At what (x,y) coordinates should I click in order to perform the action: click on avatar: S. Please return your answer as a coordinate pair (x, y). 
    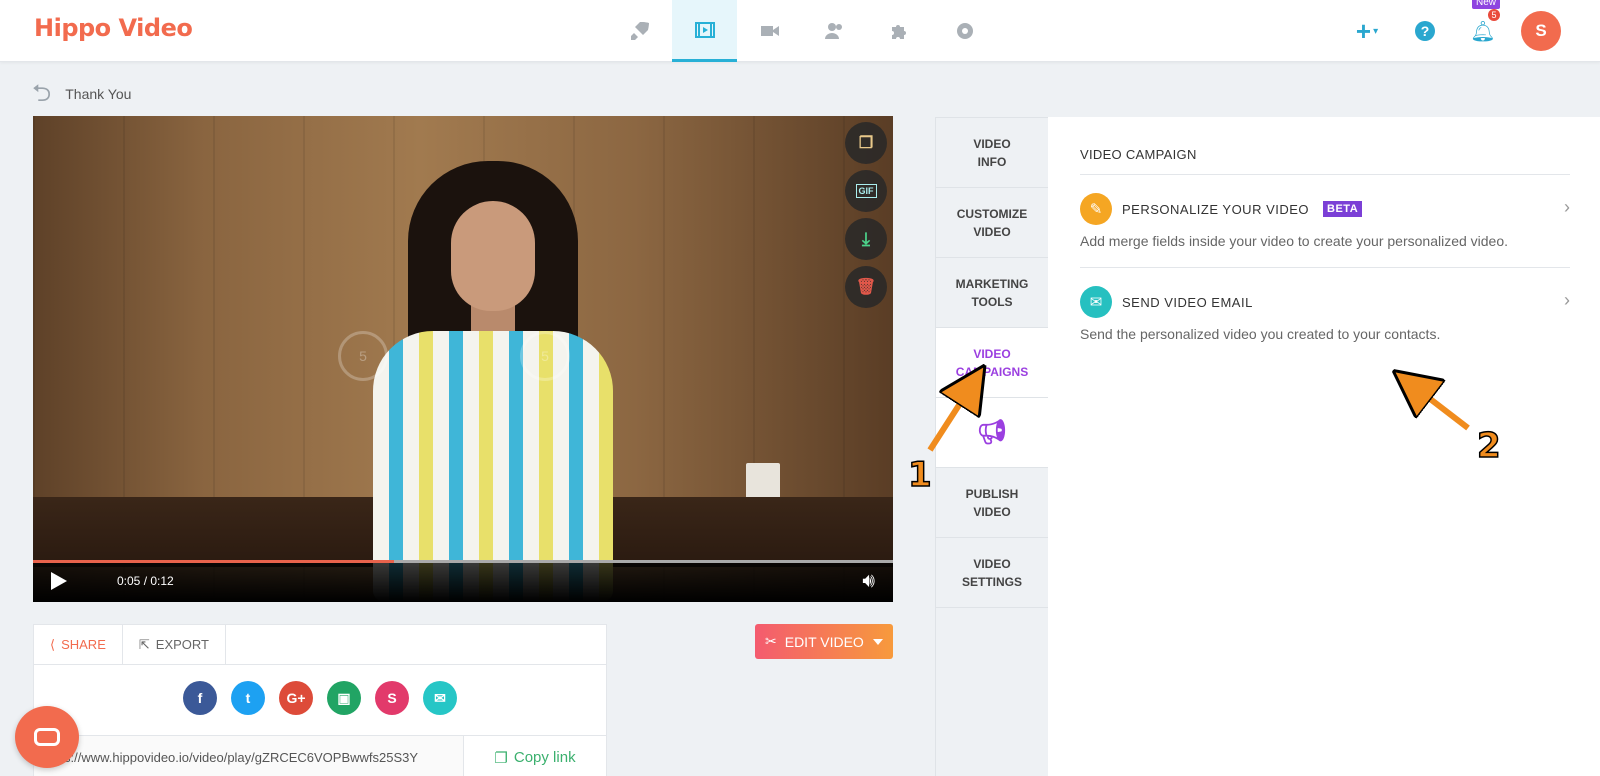
    Looking at the image, I should click on (1541, 31).